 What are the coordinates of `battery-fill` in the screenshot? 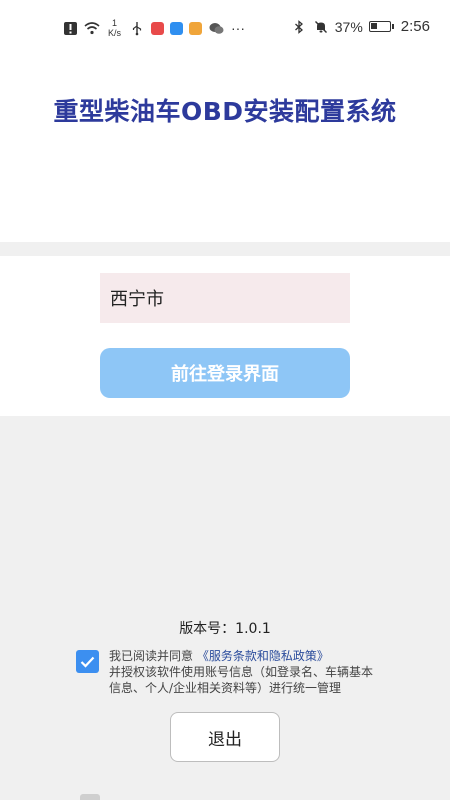 It's located at (373, 26).